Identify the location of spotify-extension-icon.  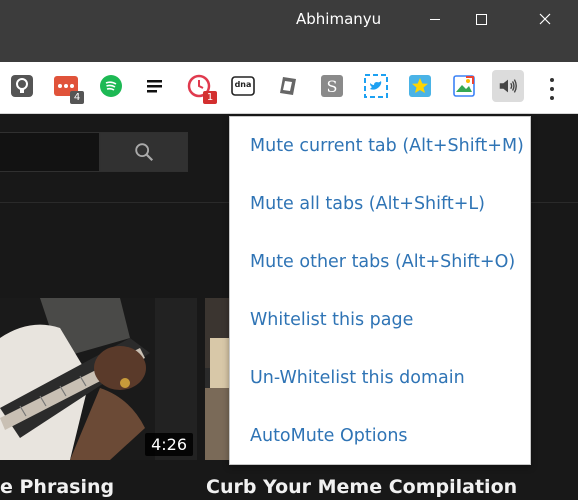
(111, 86).